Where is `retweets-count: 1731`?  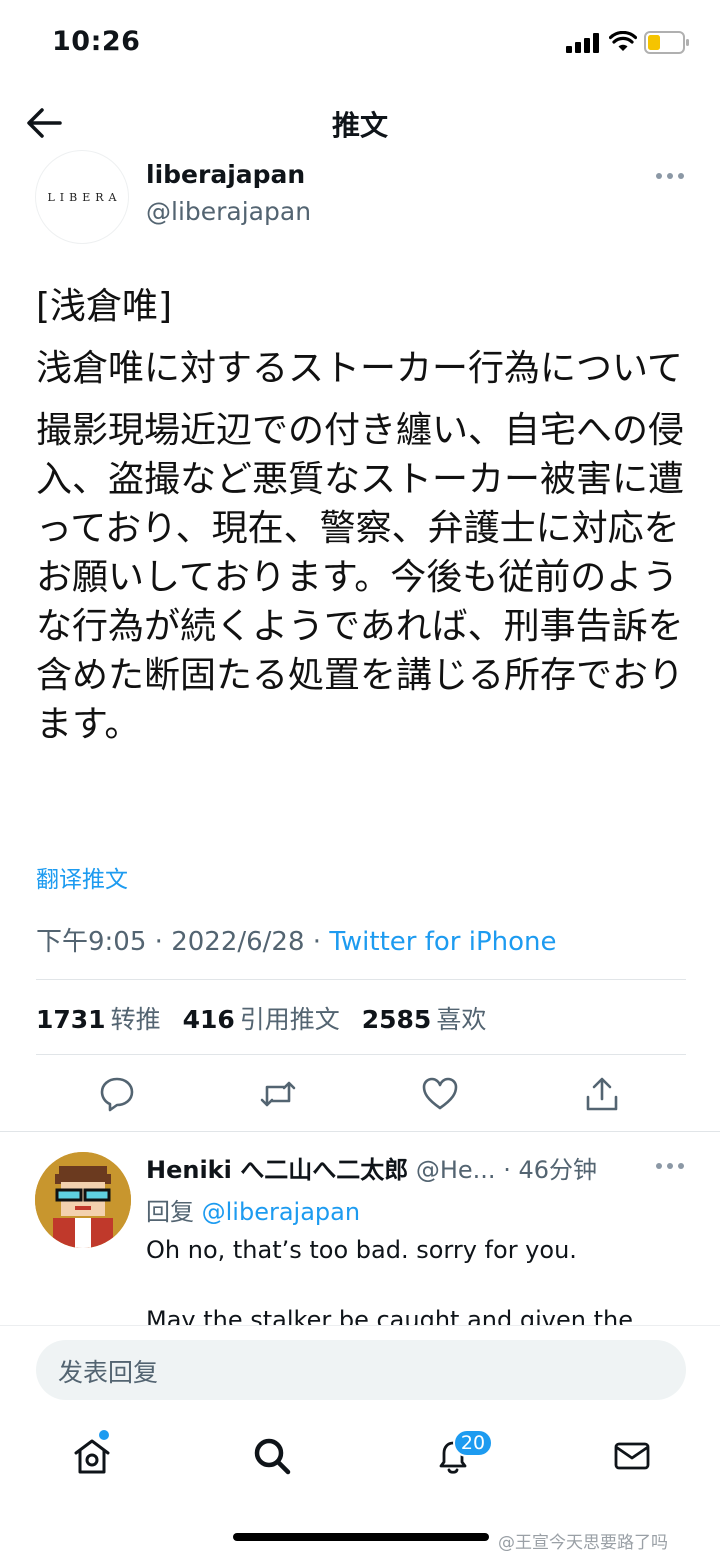
retweets-count: 1731 is located at coordinates (71, 1019).